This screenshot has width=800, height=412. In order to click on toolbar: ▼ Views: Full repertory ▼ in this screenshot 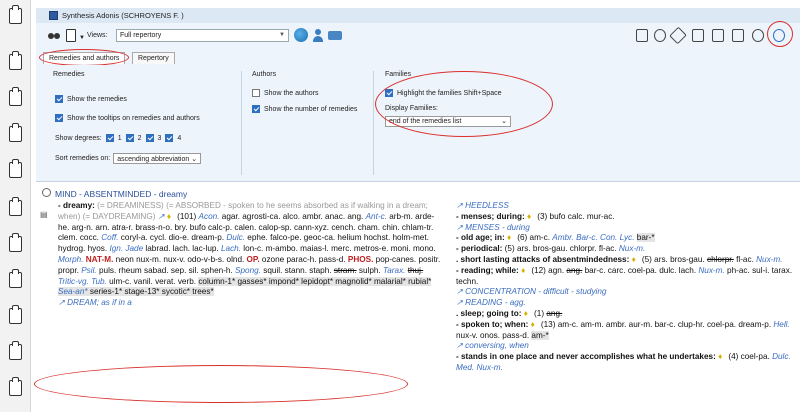, I will do `click(418, 34)`.